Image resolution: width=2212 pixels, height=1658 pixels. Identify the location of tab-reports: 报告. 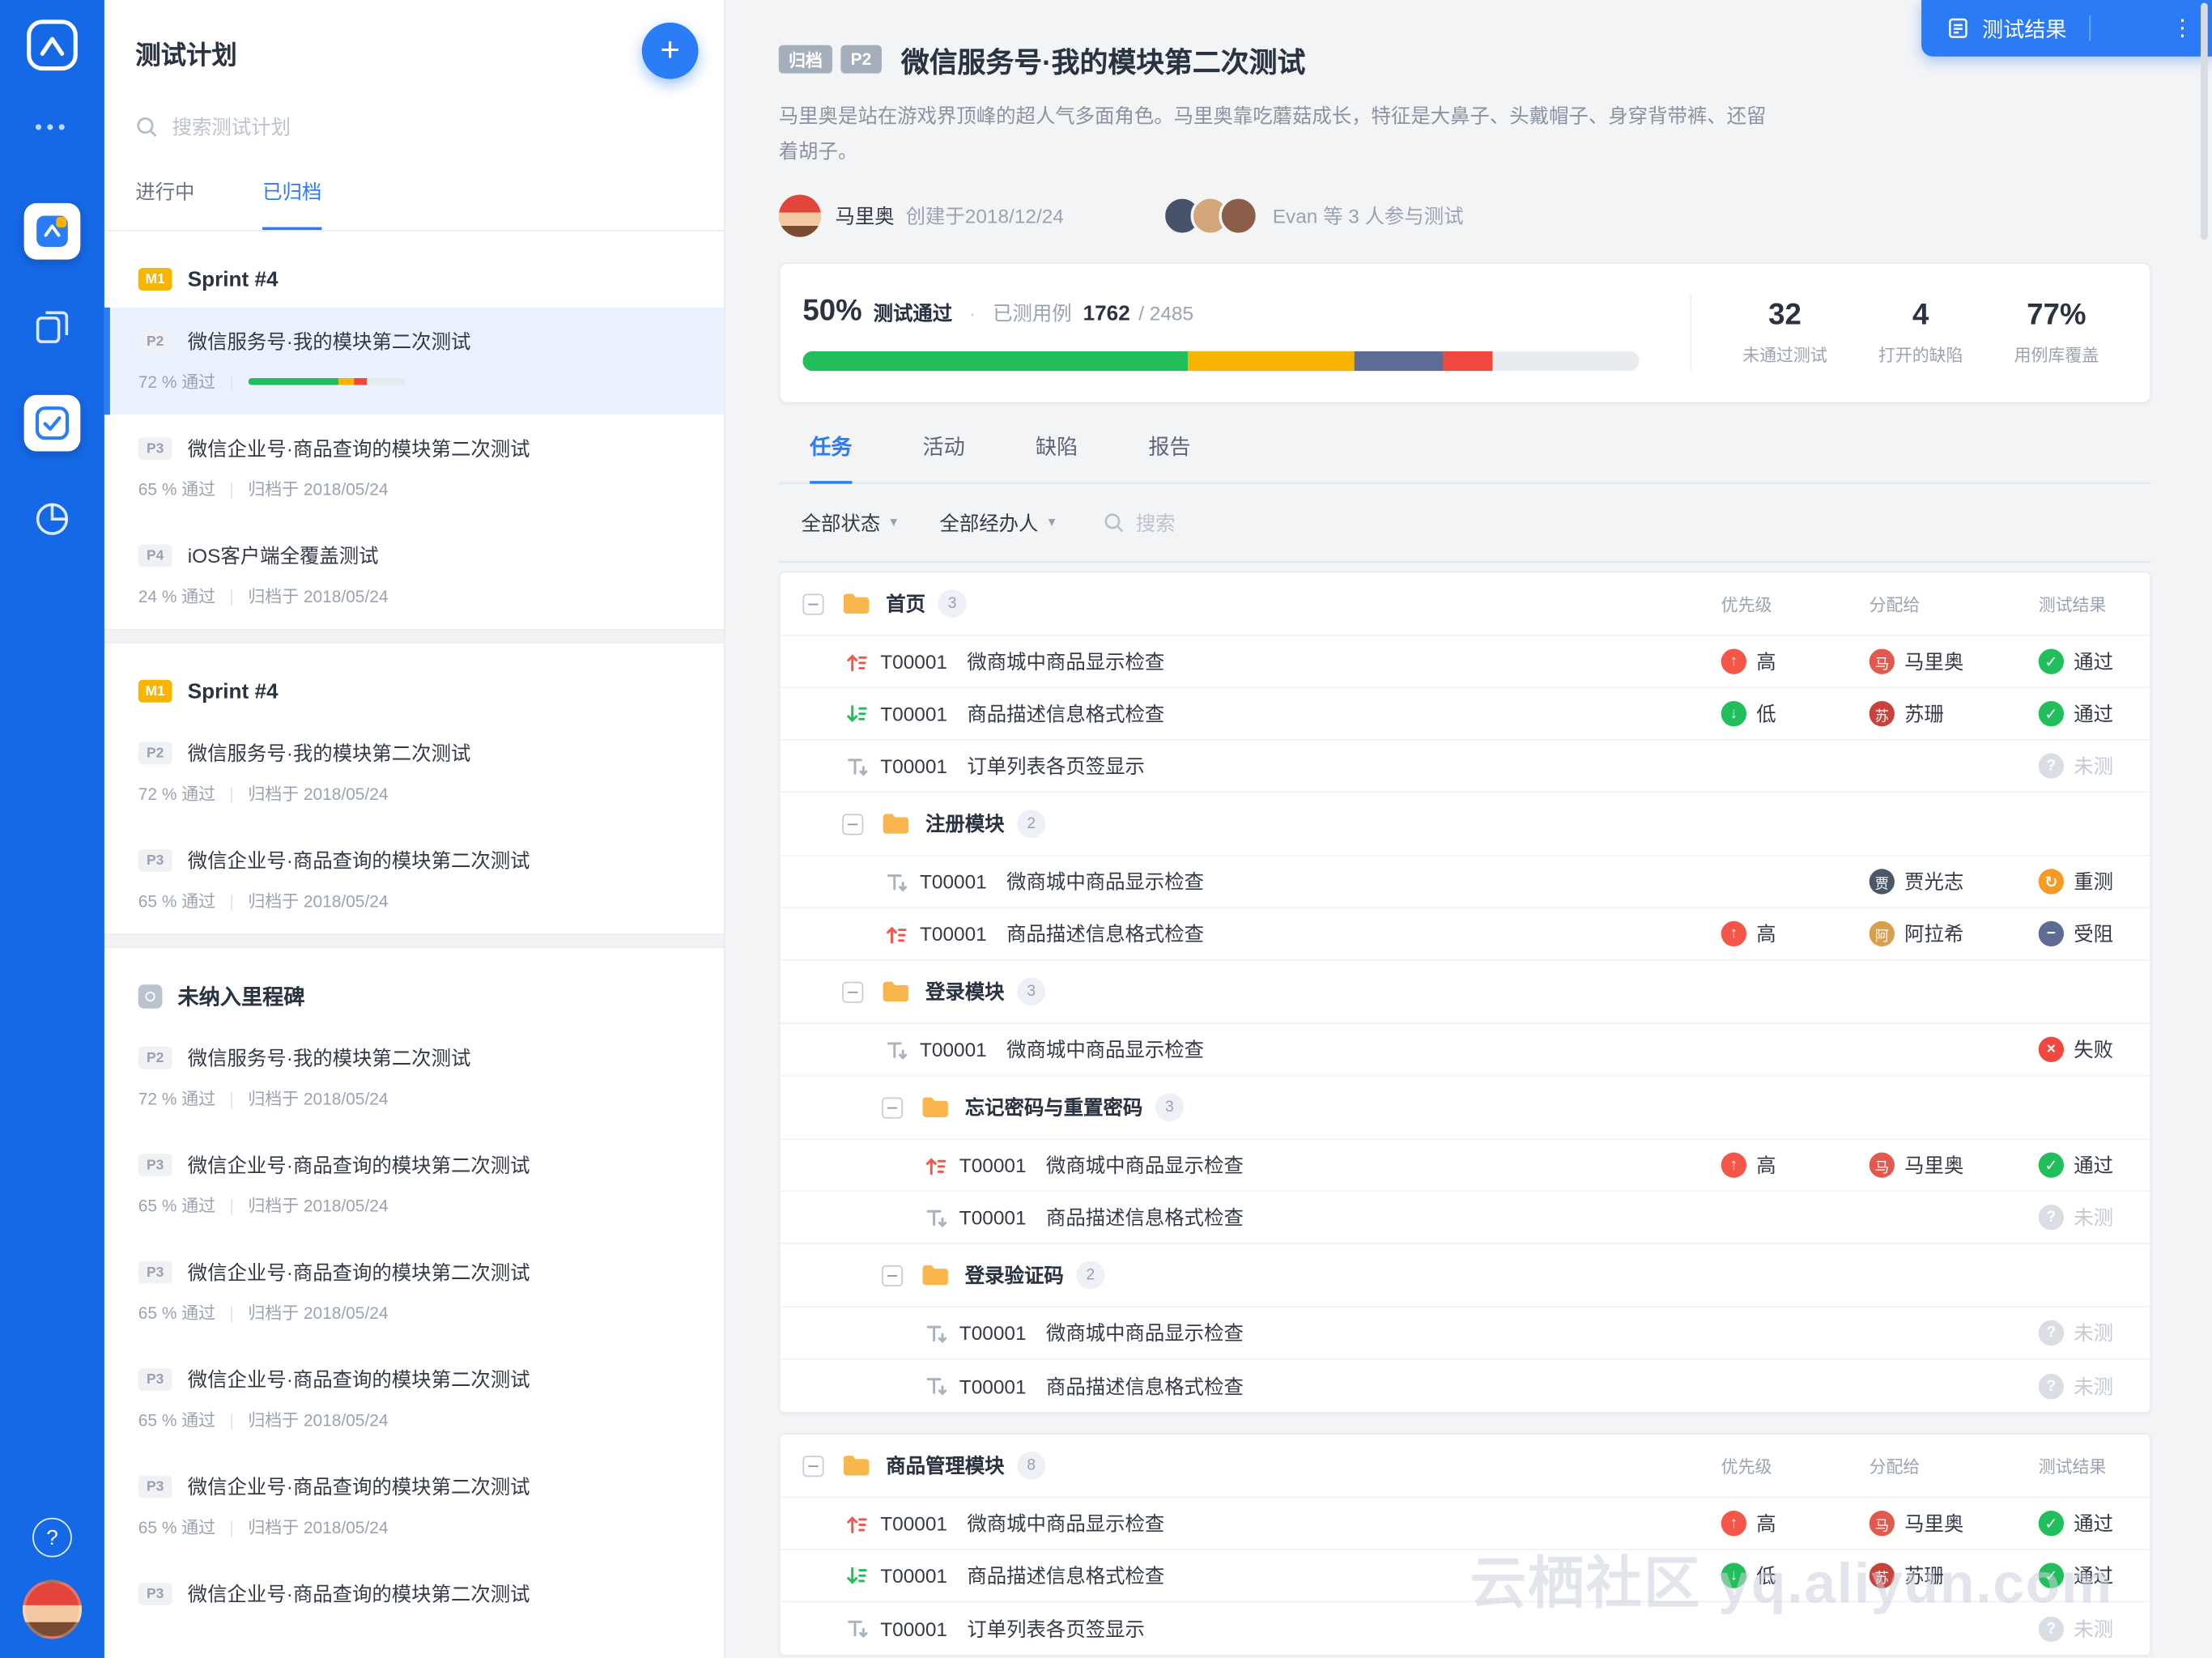
(1169, 457).